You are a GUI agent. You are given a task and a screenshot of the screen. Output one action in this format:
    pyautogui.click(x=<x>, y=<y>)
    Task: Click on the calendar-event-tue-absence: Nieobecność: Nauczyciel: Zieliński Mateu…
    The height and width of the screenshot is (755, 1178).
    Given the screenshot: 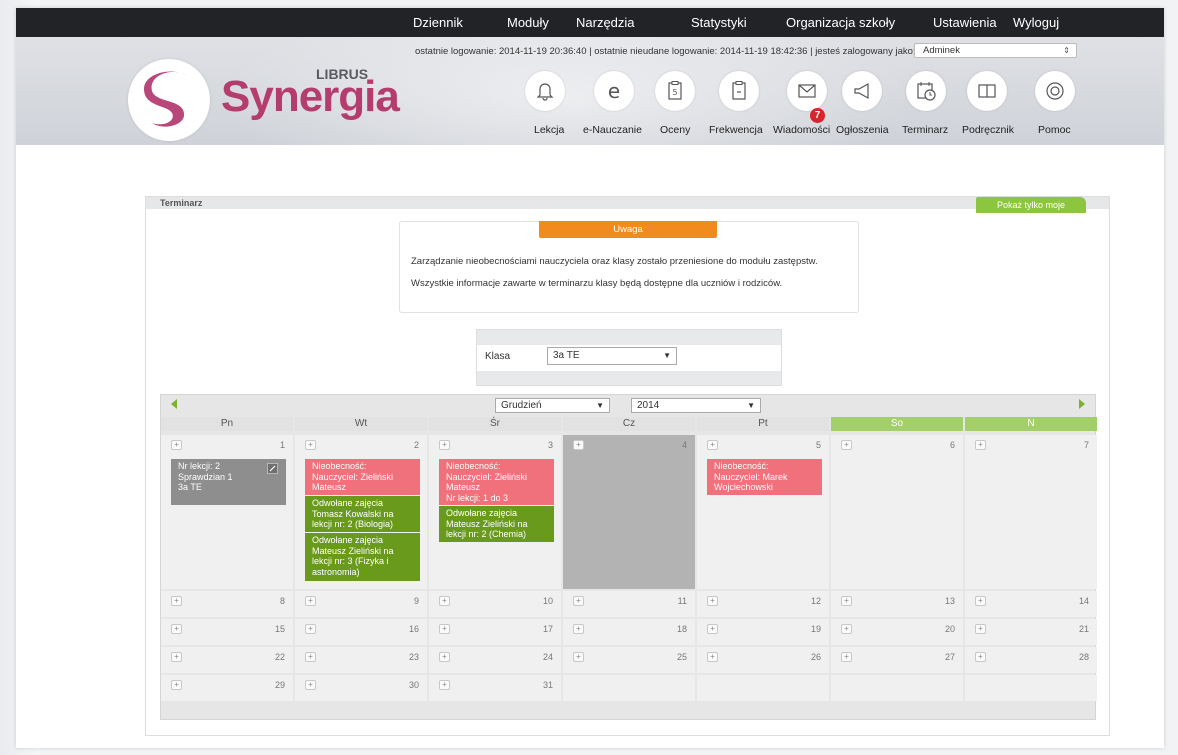 What is the action you would take?
    pyautogui.click(x=362, y=477)
    